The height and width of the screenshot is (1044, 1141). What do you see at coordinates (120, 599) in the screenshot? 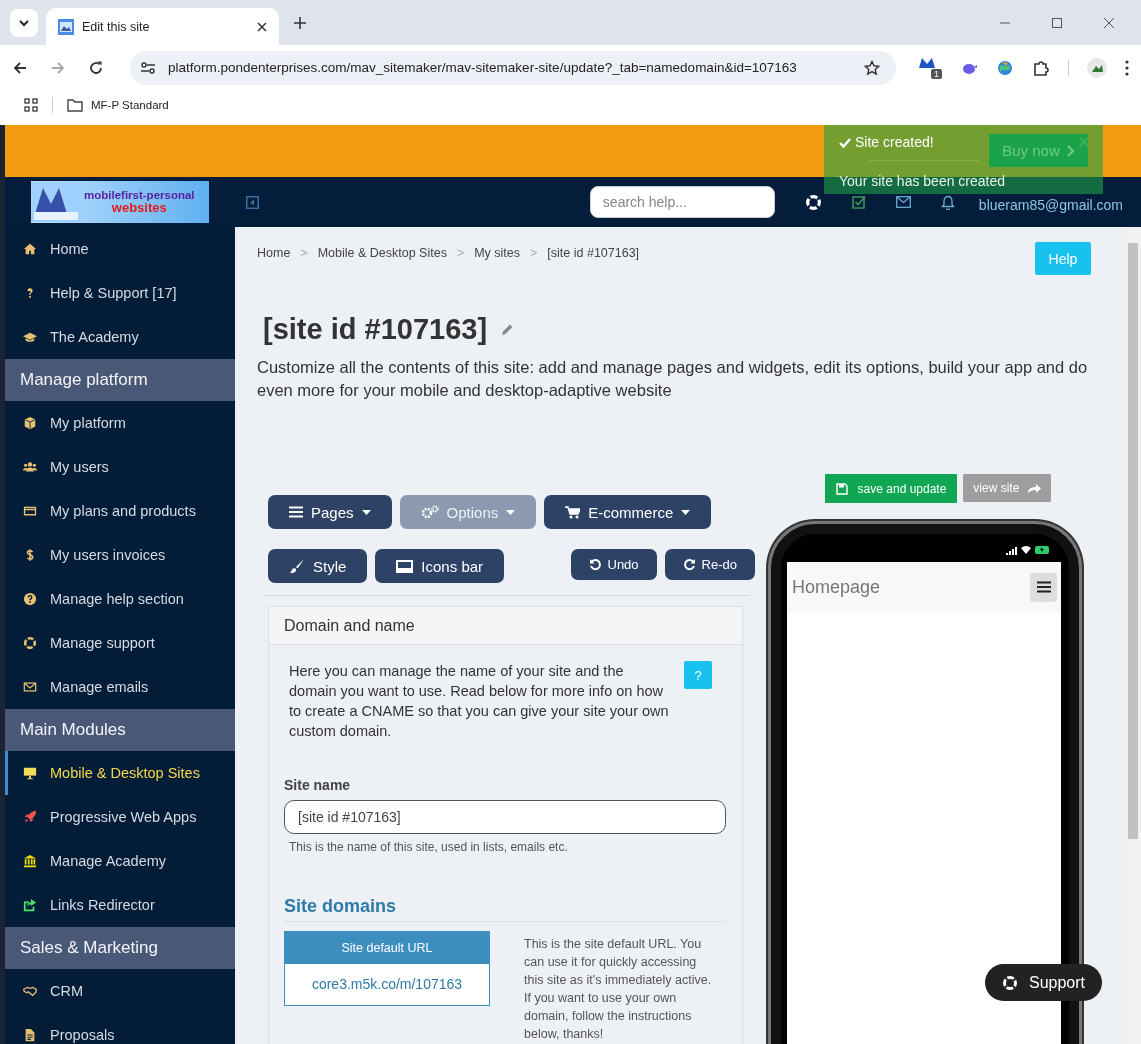
I see `sidebar-item: Manage help section` at bounding box center [120, 599].